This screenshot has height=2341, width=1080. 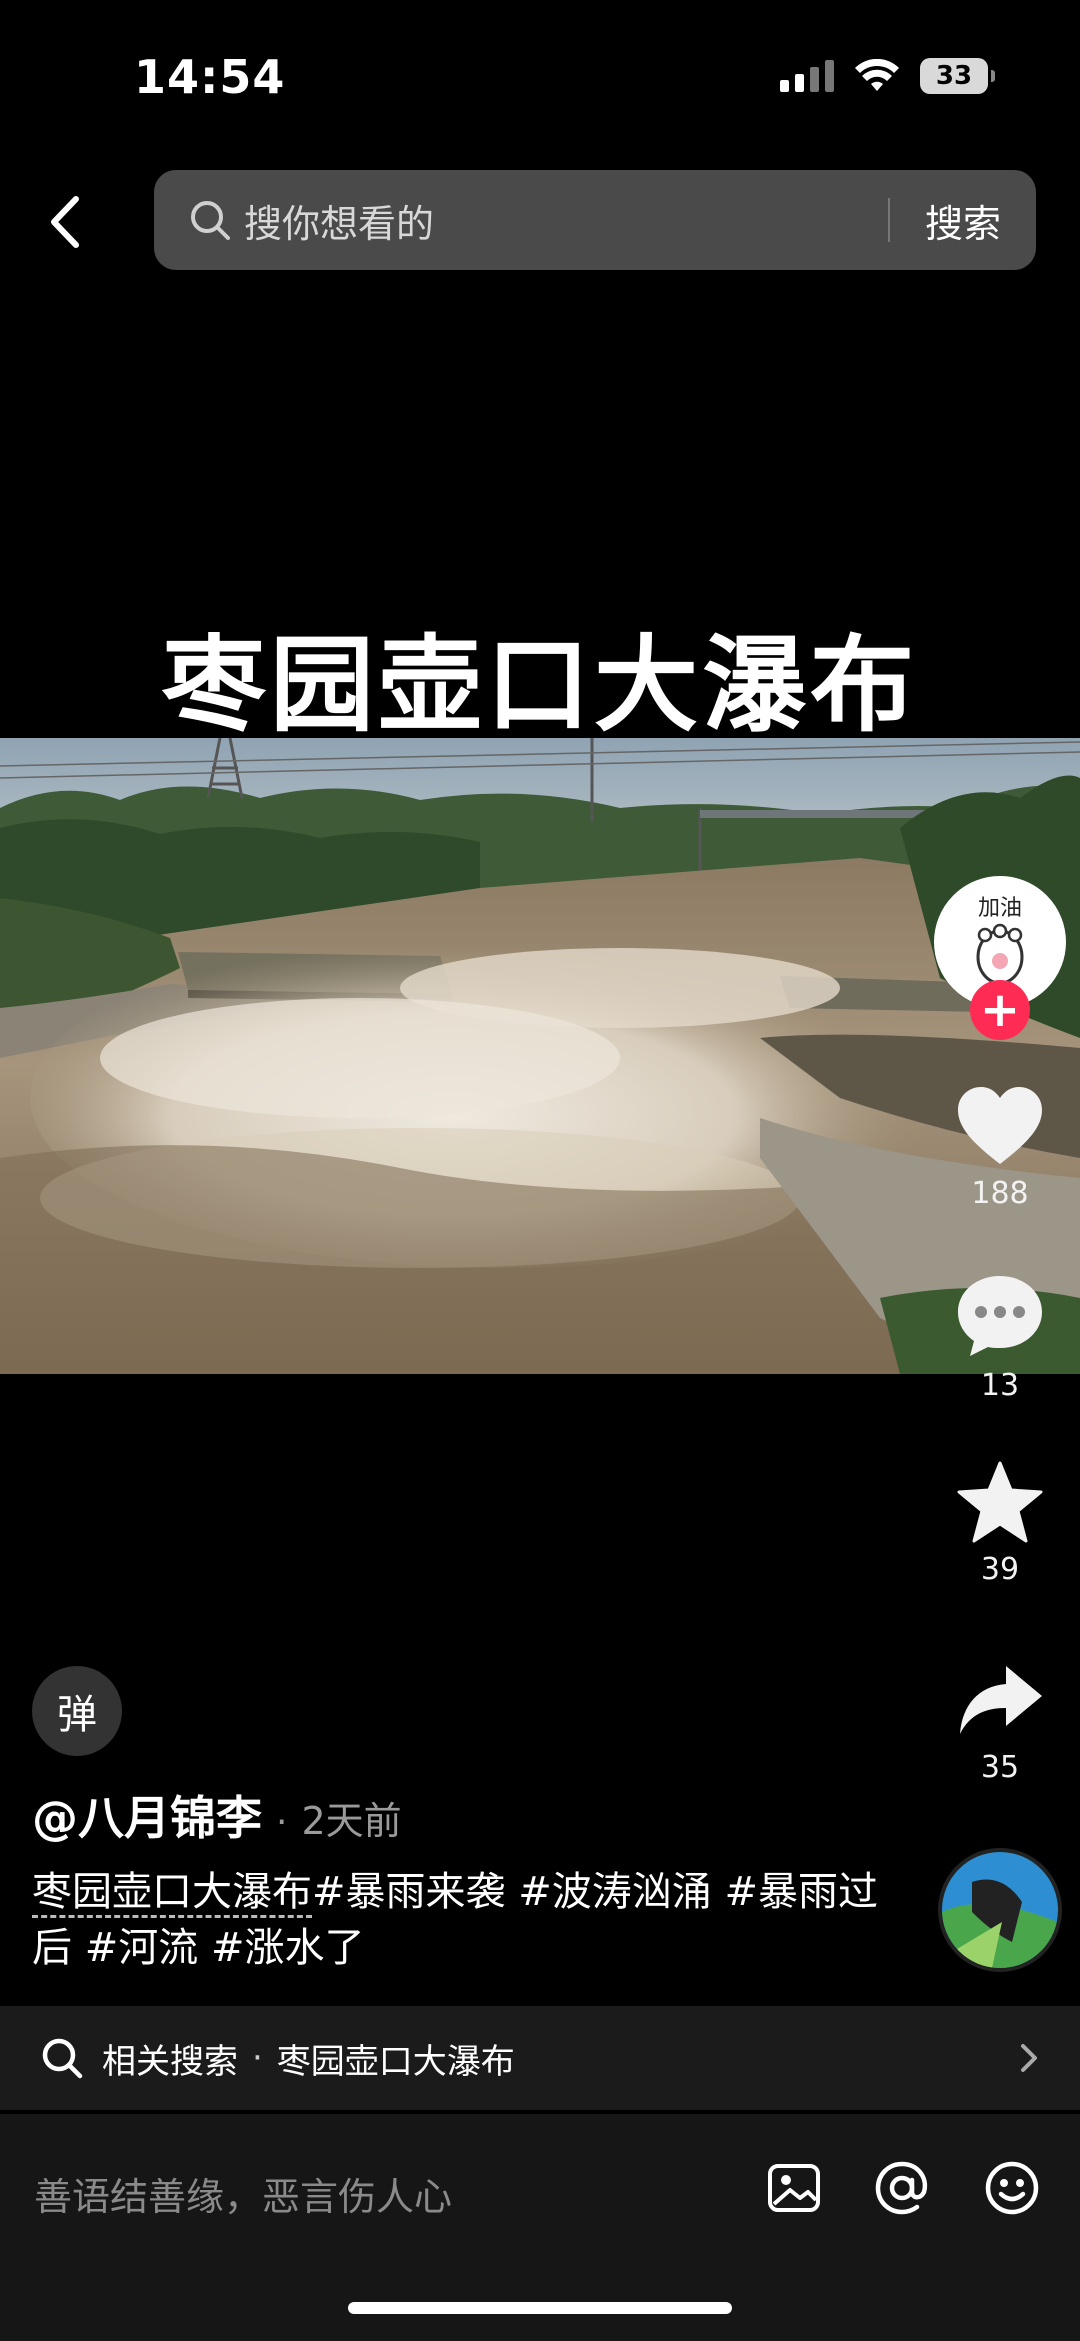 What do you see at coordinates (172, 1893) in the screenshot?
I see `caption-keyword-link: 枣园壶口大瀑布` at bounding box center [172, 1893].